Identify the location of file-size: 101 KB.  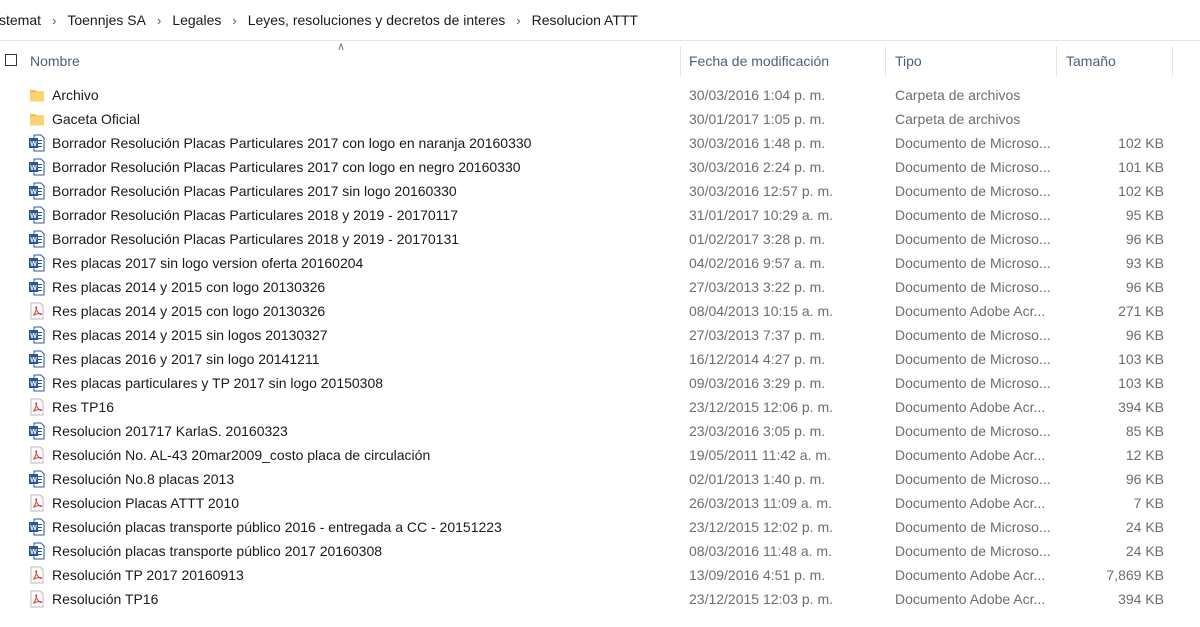
(1141, 167).